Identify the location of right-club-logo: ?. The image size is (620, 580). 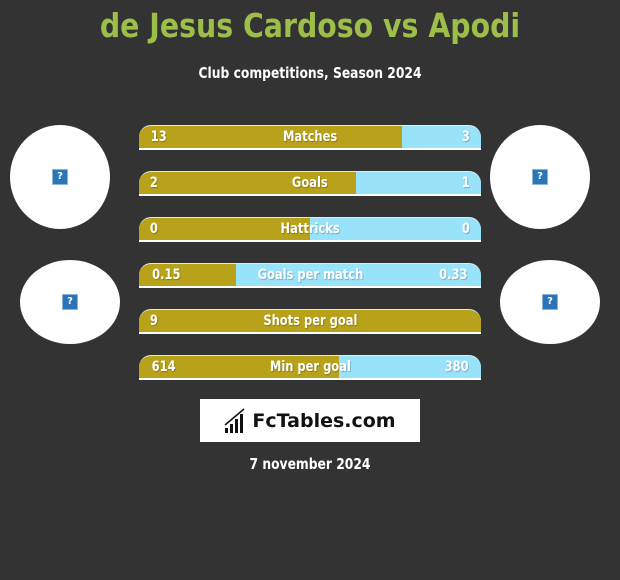
(550, 302).